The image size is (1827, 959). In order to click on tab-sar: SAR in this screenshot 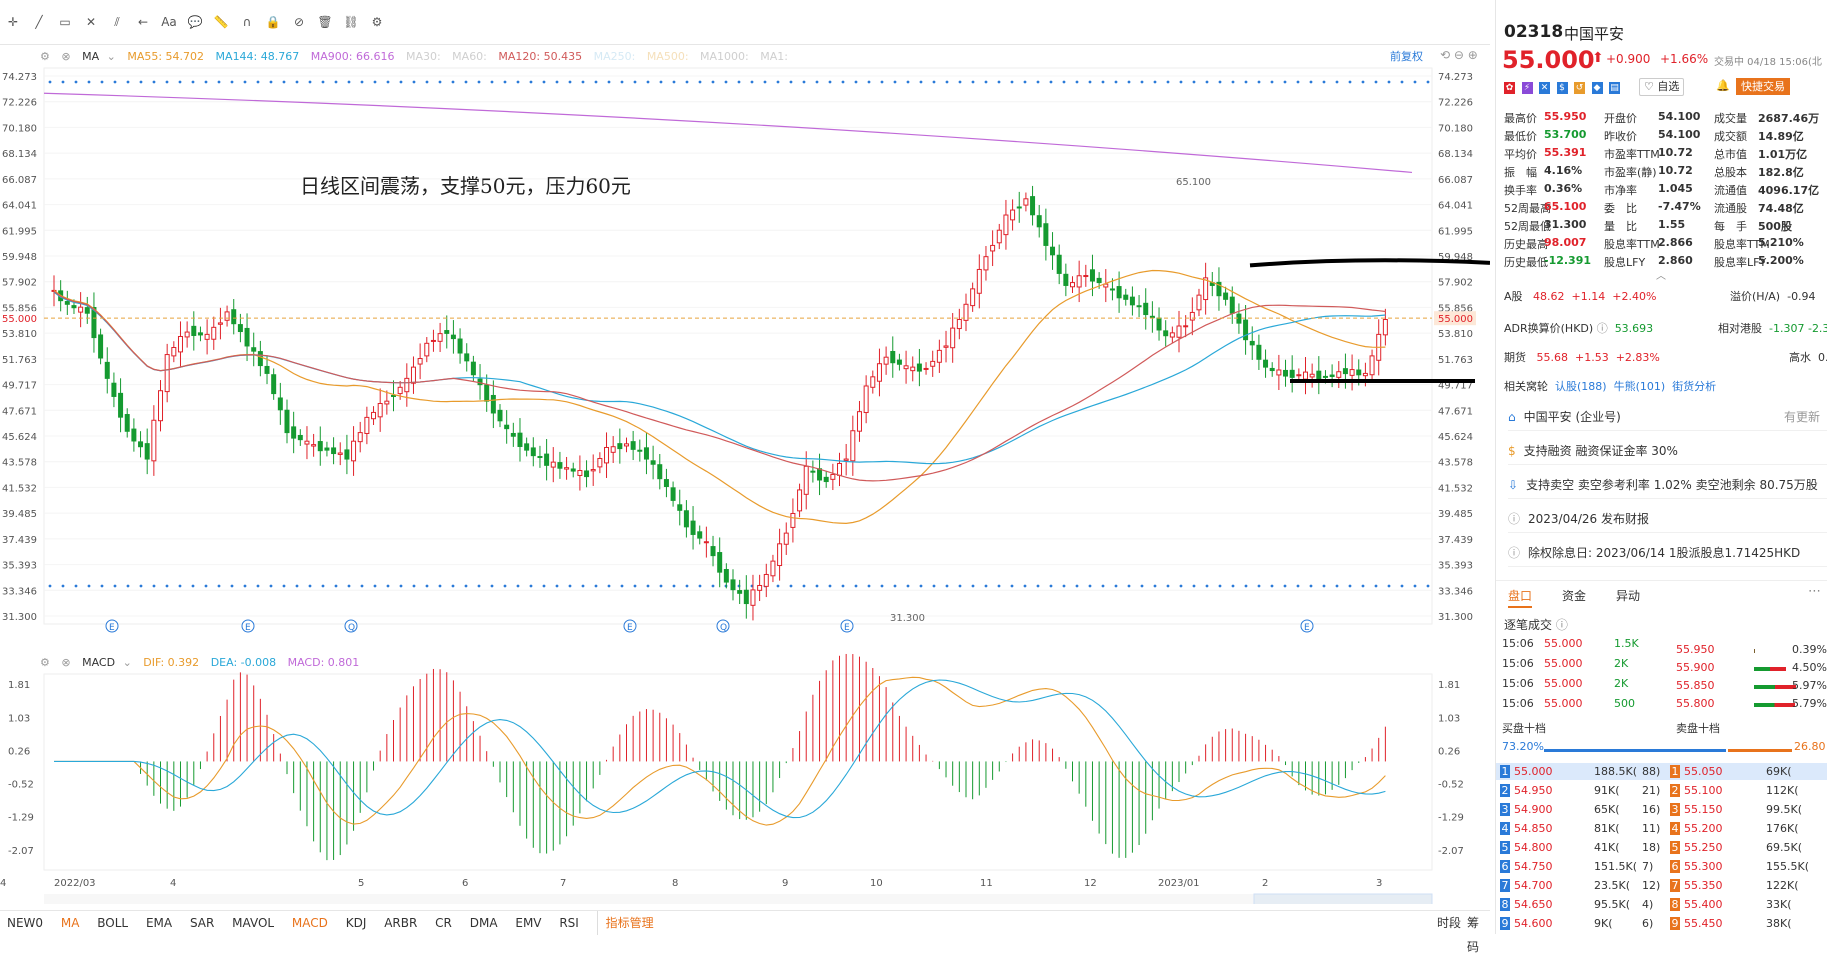, I will do `click(202, 923)`.